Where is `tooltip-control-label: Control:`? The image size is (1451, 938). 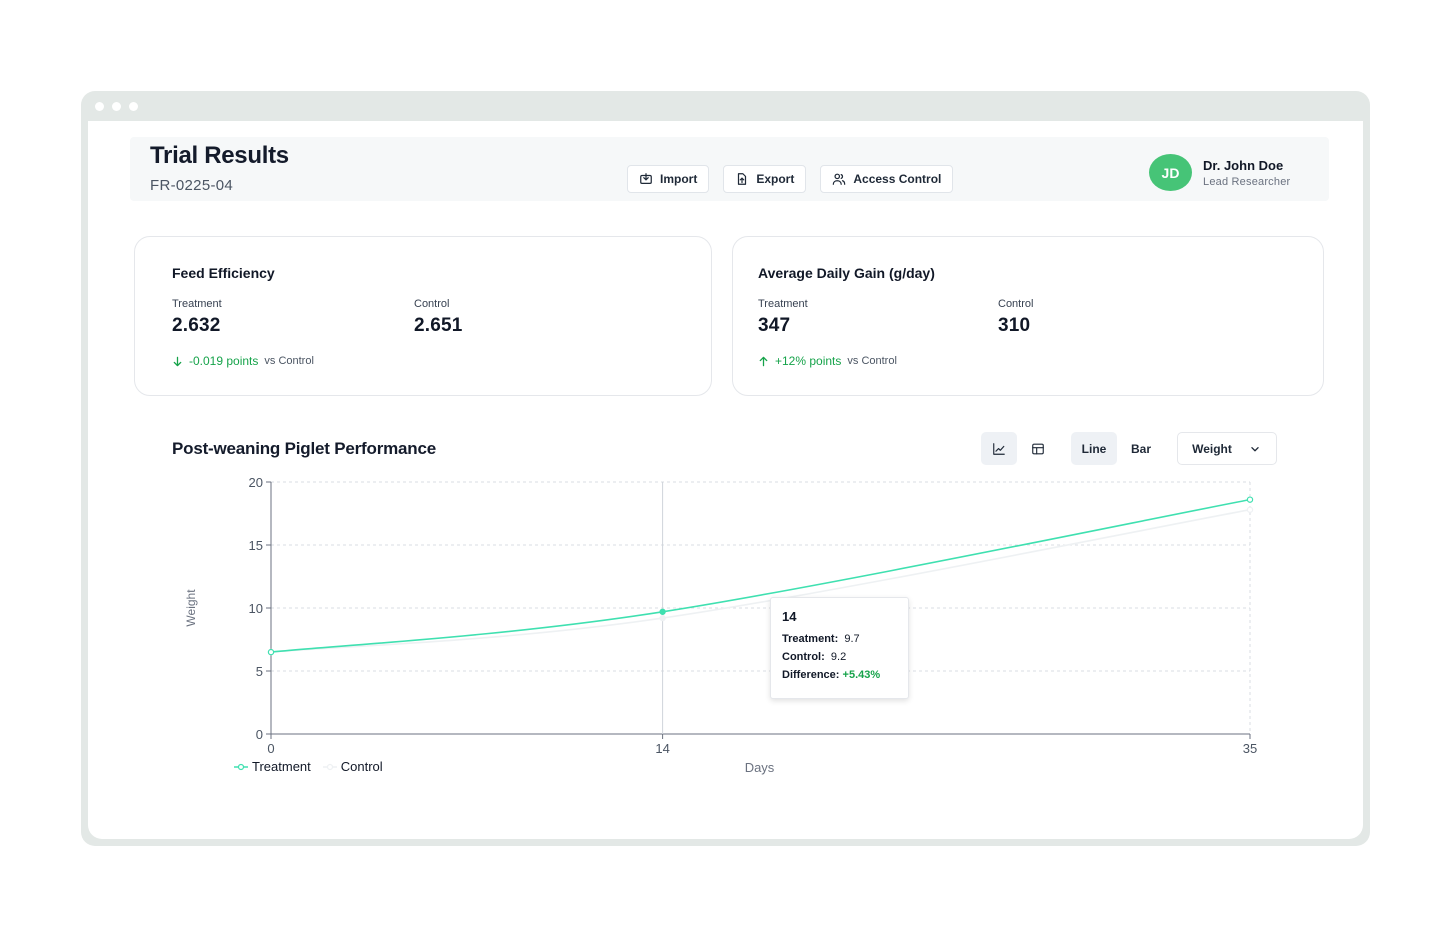
tooltip-control-label: Control: is located at coordinates (803, 657).